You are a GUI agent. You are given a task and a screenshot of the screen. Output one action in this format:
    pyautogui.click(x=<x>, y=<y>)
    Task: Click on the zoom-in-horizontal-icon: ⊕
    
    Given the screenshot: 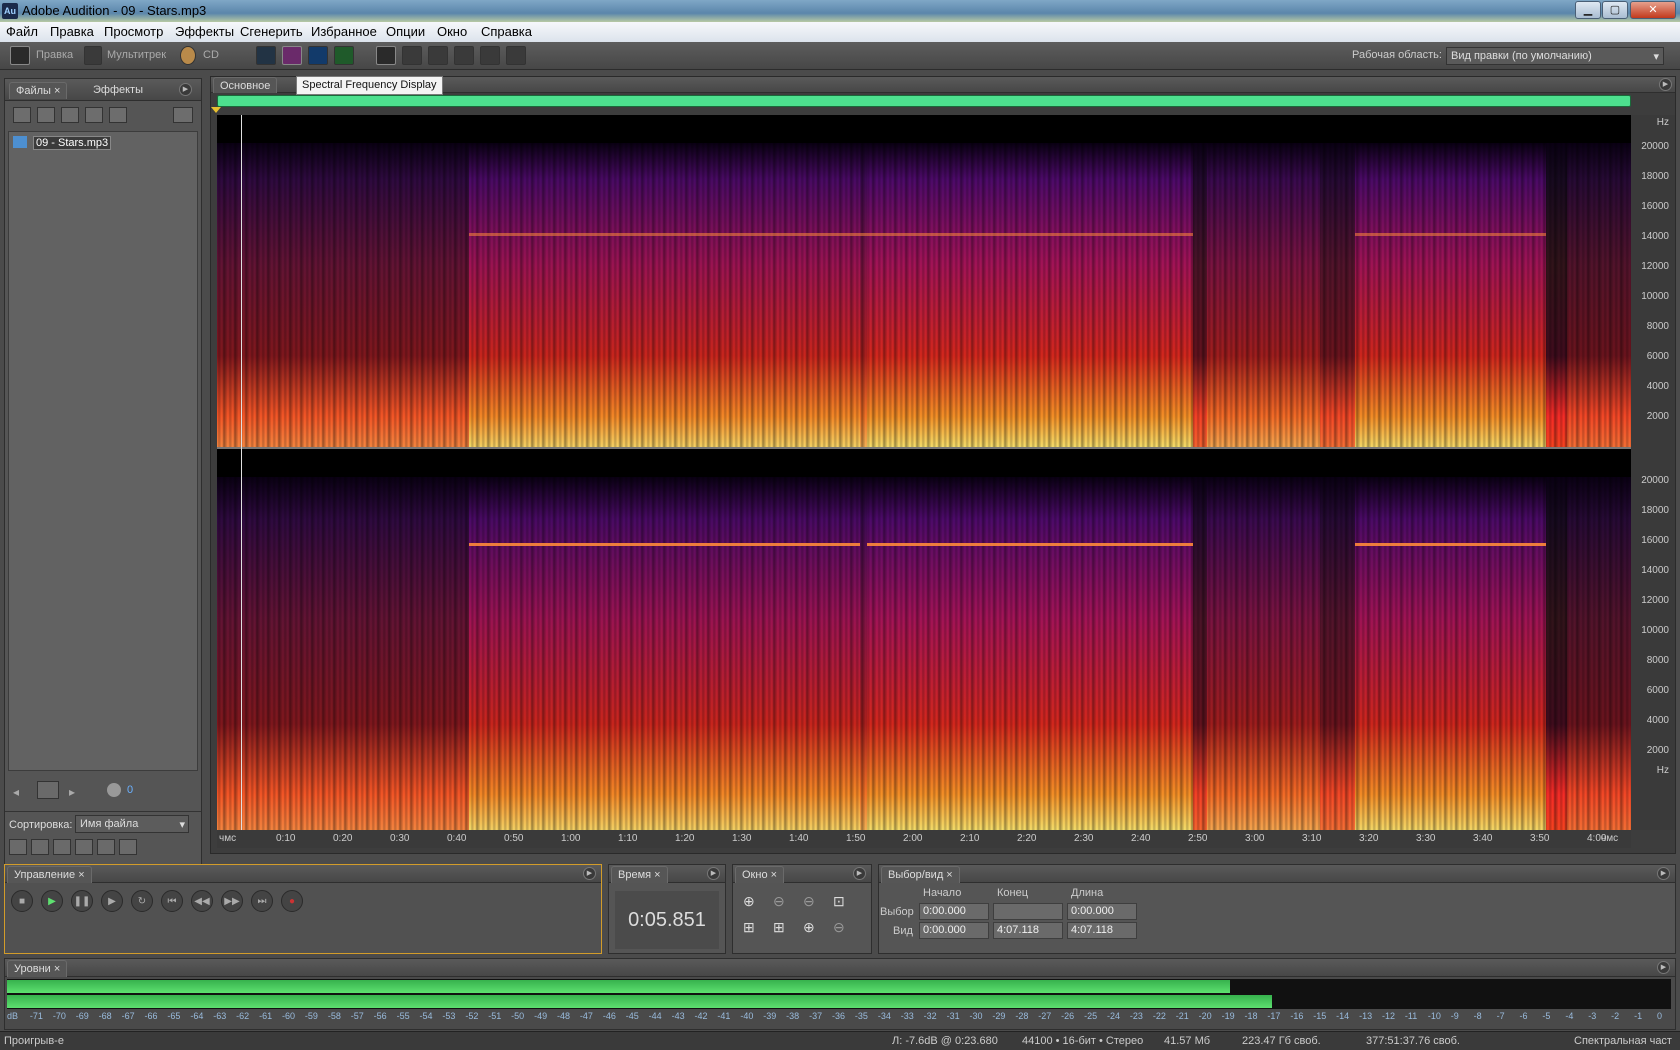 What is the action you would take?
    pyautogui.click(x=749, y=901)
    